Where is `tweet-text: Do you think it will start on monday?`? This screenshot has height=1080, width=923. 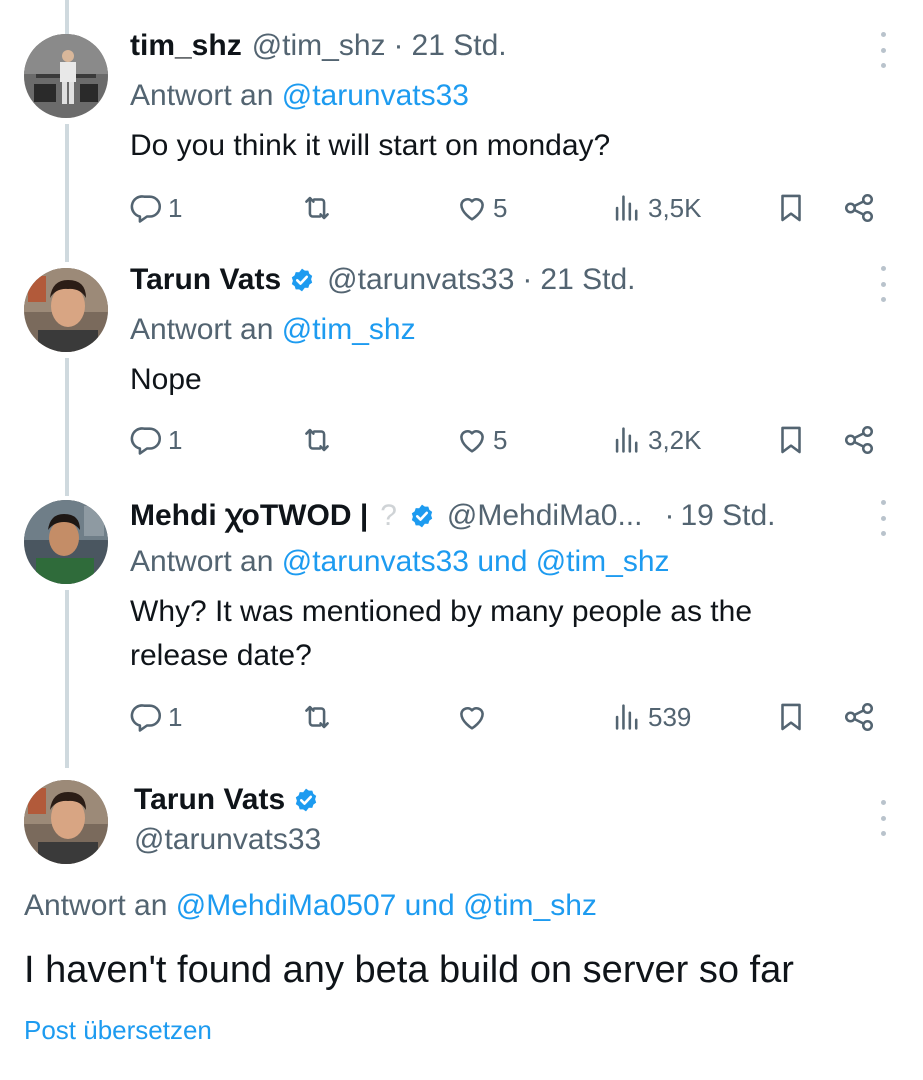 tweet-text: Do you think it will start on monday? is located at coordinates (370, 145).